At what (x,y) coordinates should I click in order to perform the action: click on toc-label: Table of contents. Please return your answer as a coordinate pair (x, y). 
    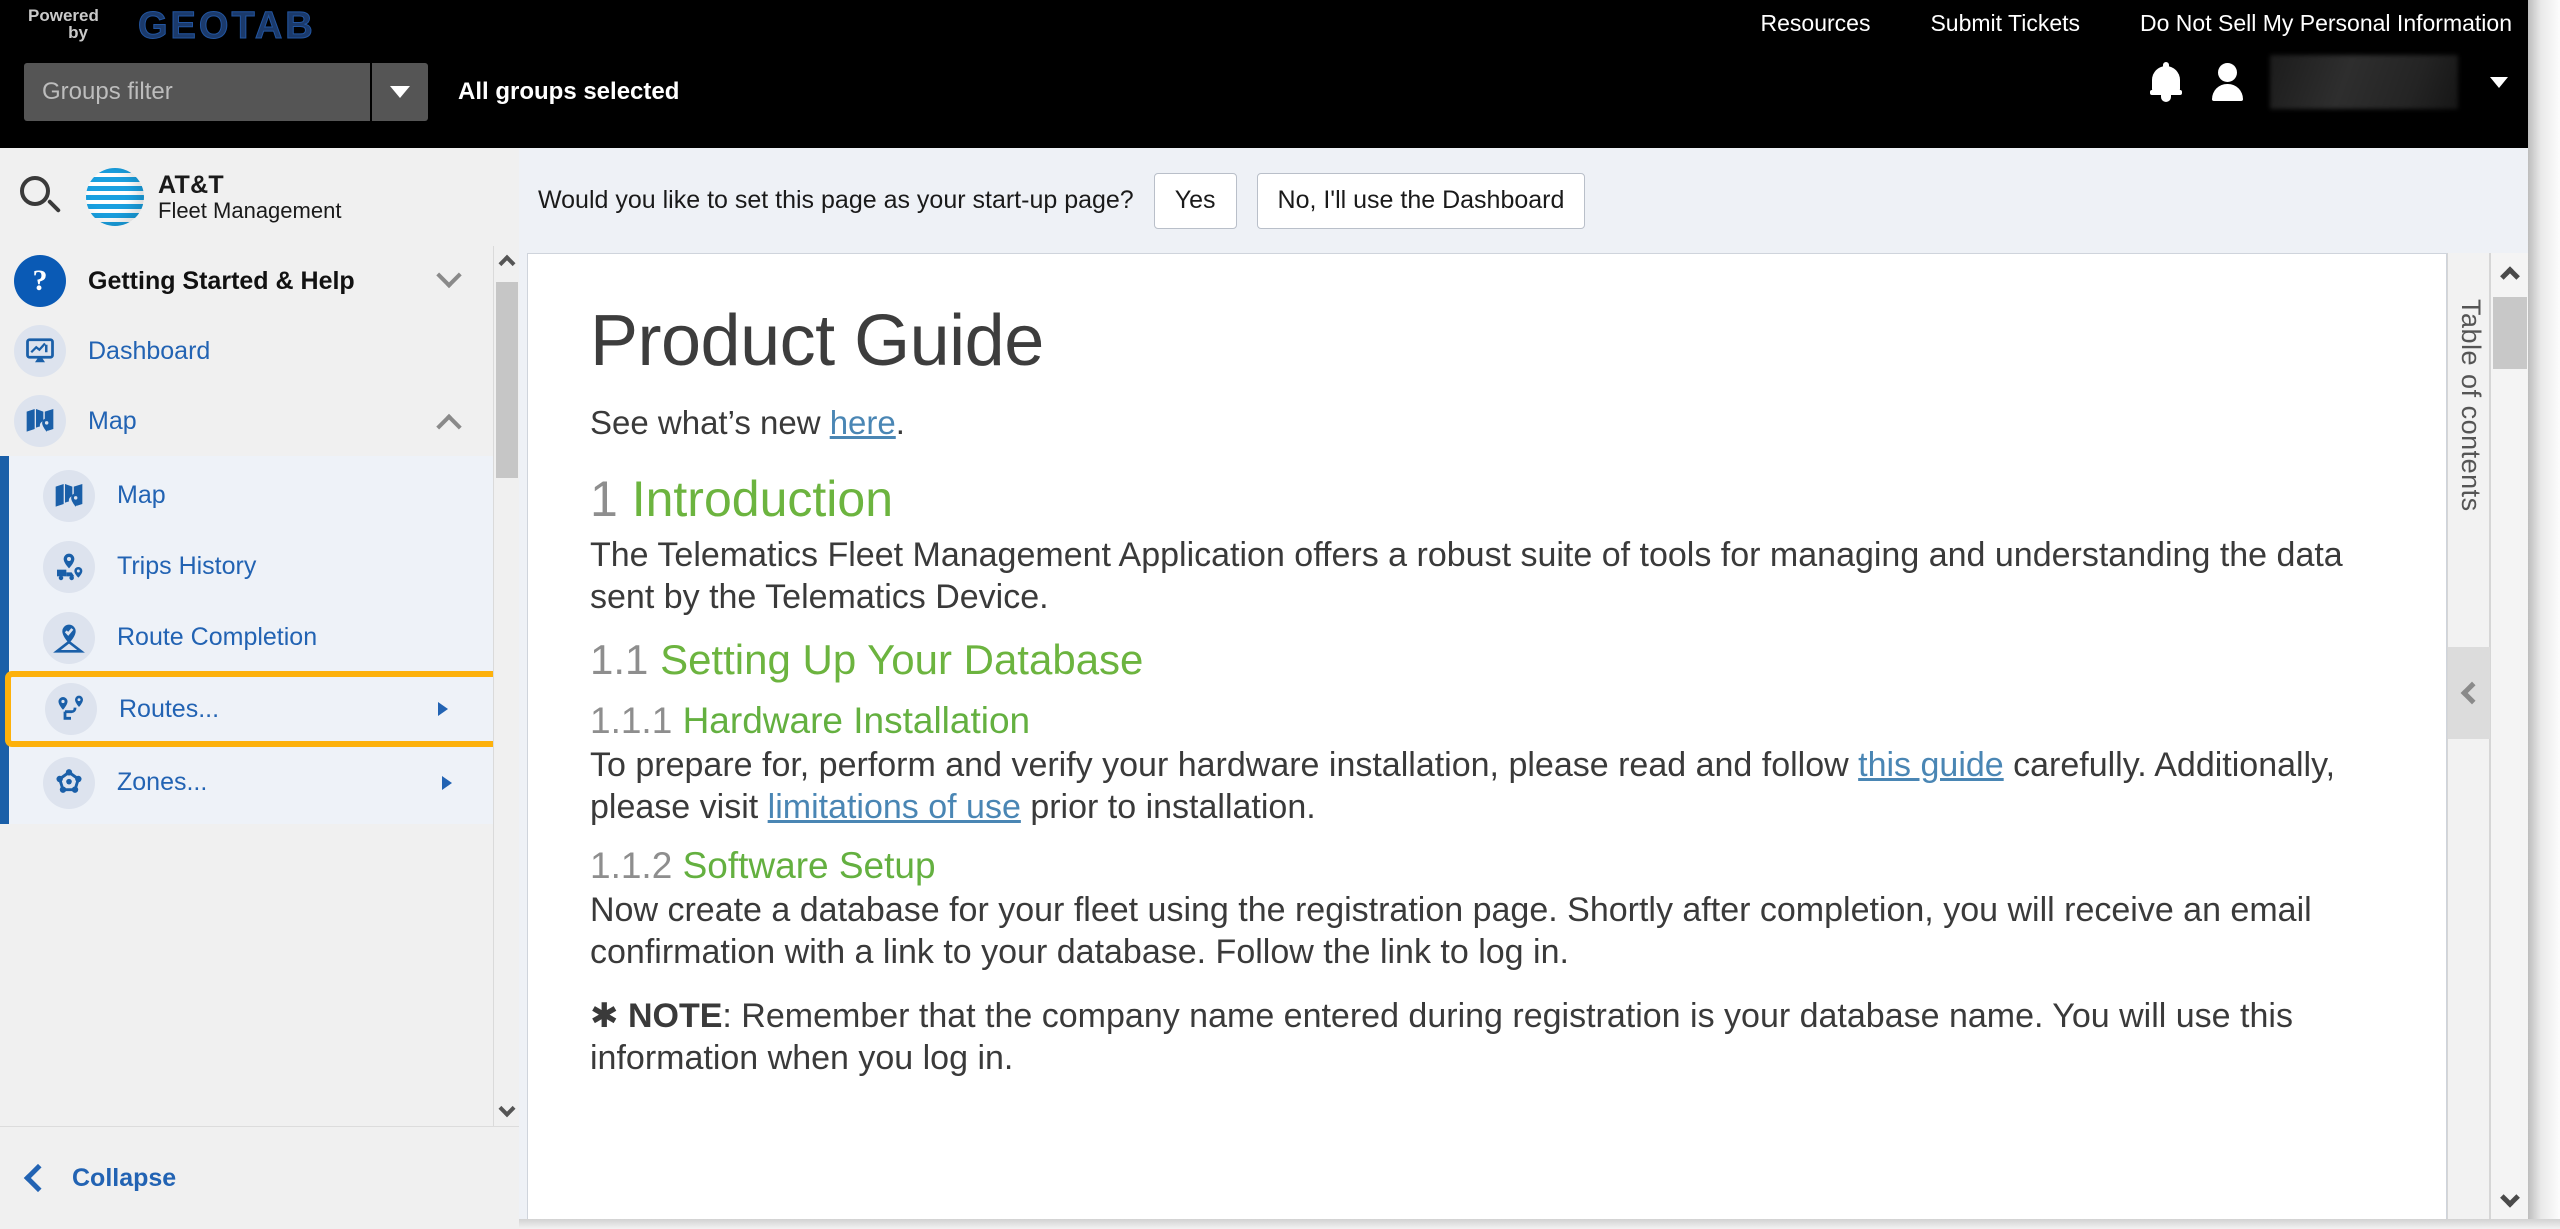
    Looking at the image, I should click on (2471, 405).